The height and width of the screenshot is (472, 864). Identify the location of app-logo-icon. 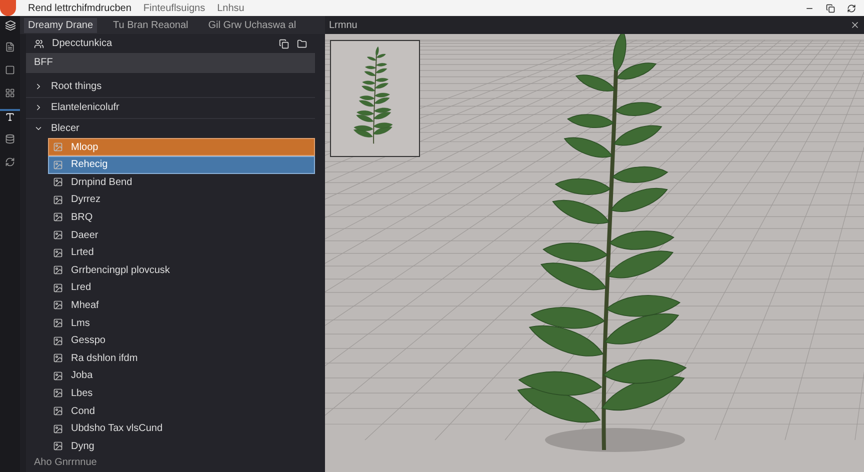
(8, 8).